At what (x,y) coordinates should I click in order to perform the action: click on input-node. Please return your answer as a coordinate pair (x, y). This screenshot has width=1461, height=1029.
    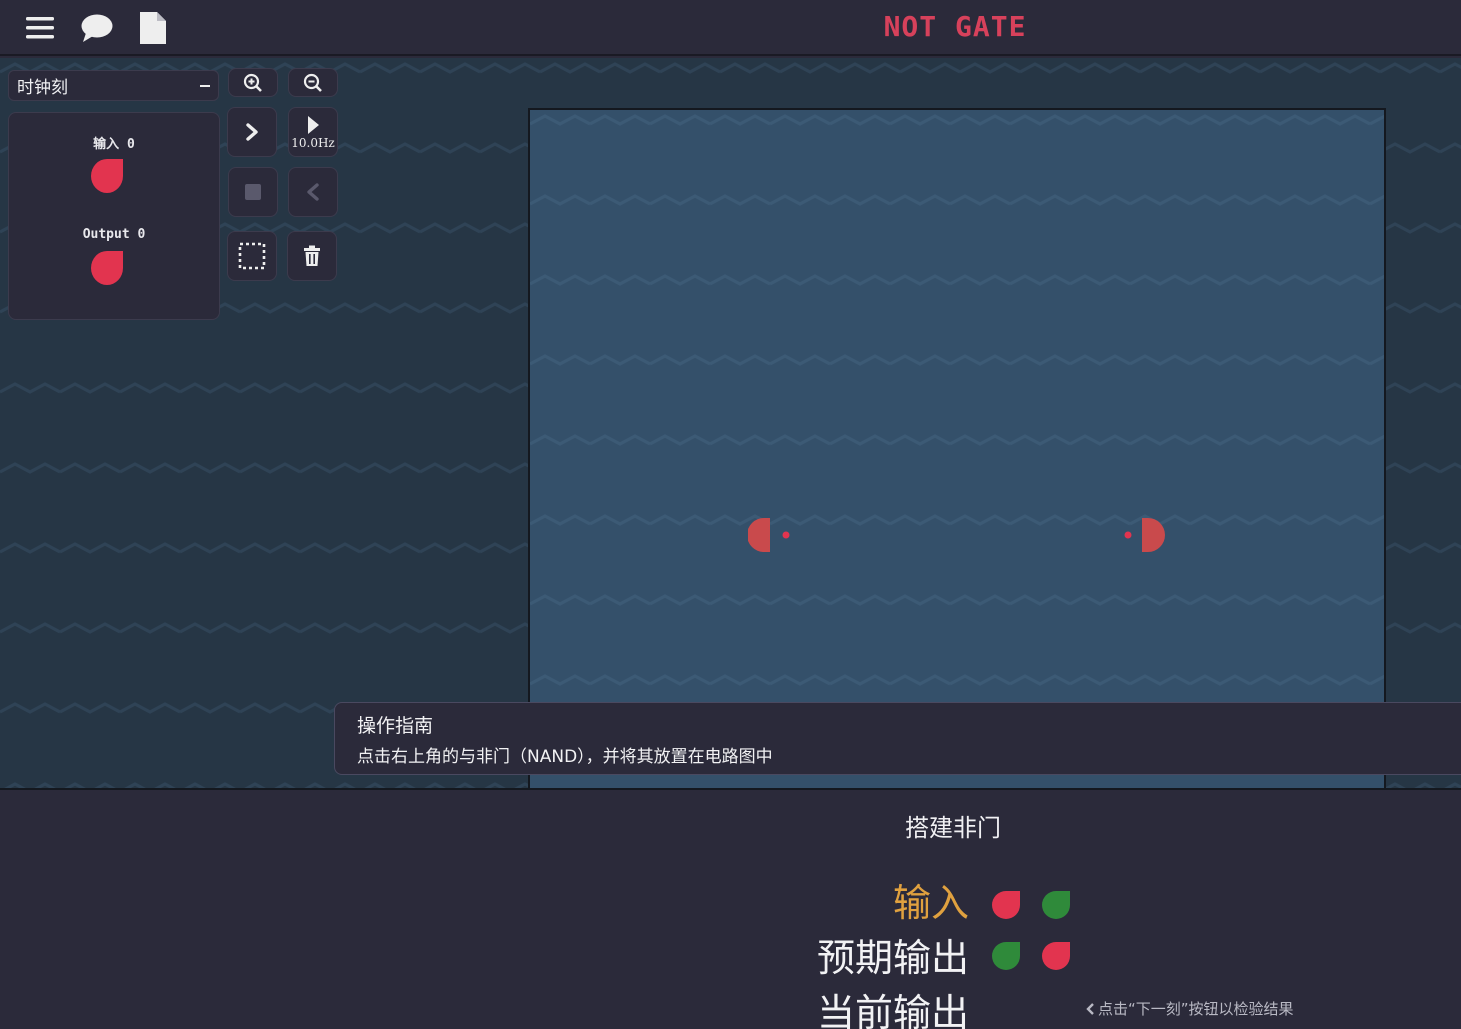
    Looking at the image, I should click on (770, 536).